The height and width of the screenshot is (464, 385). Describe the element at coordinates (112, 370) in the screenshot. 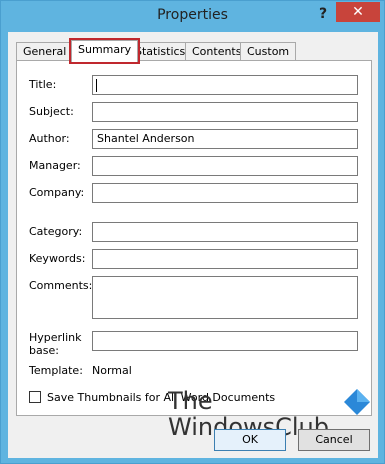

I see `template-value: Normal` at that location.